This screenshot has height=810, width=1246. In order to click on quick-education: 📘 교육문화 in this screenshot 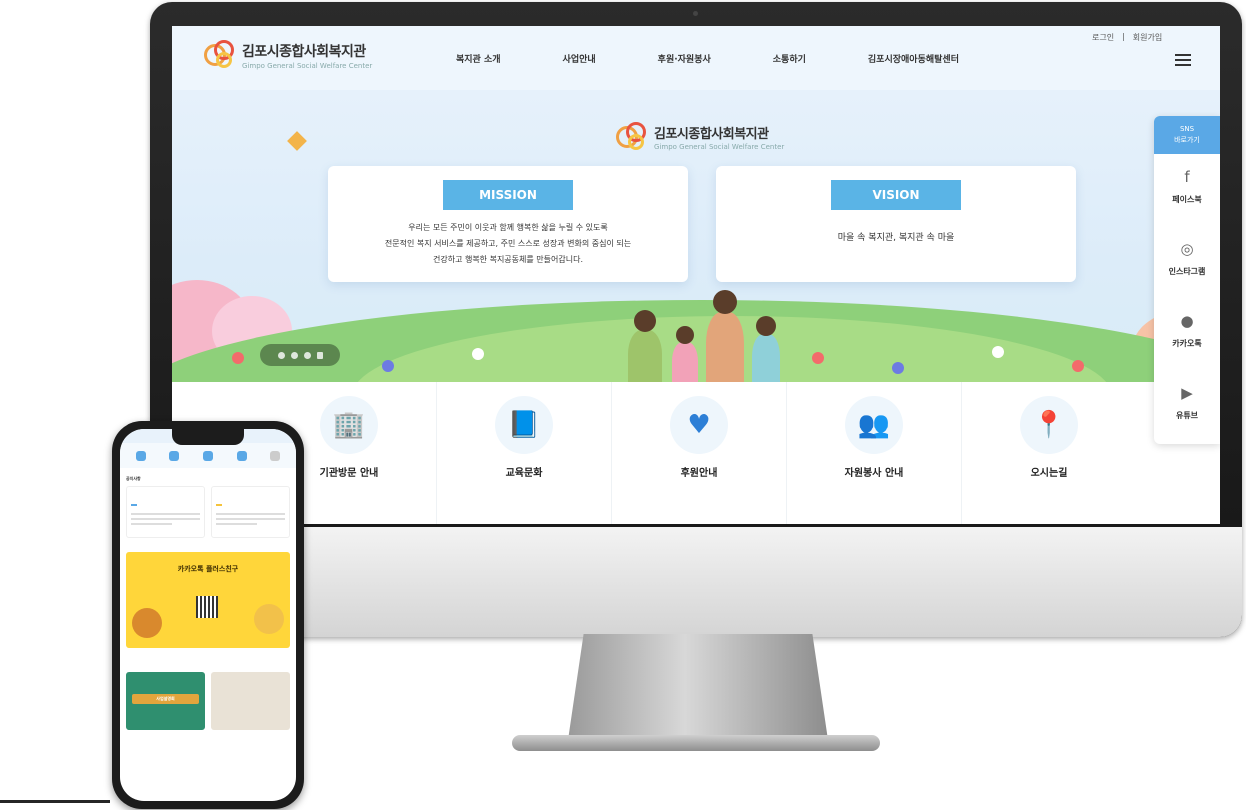, I will do `click(524, 453)`.